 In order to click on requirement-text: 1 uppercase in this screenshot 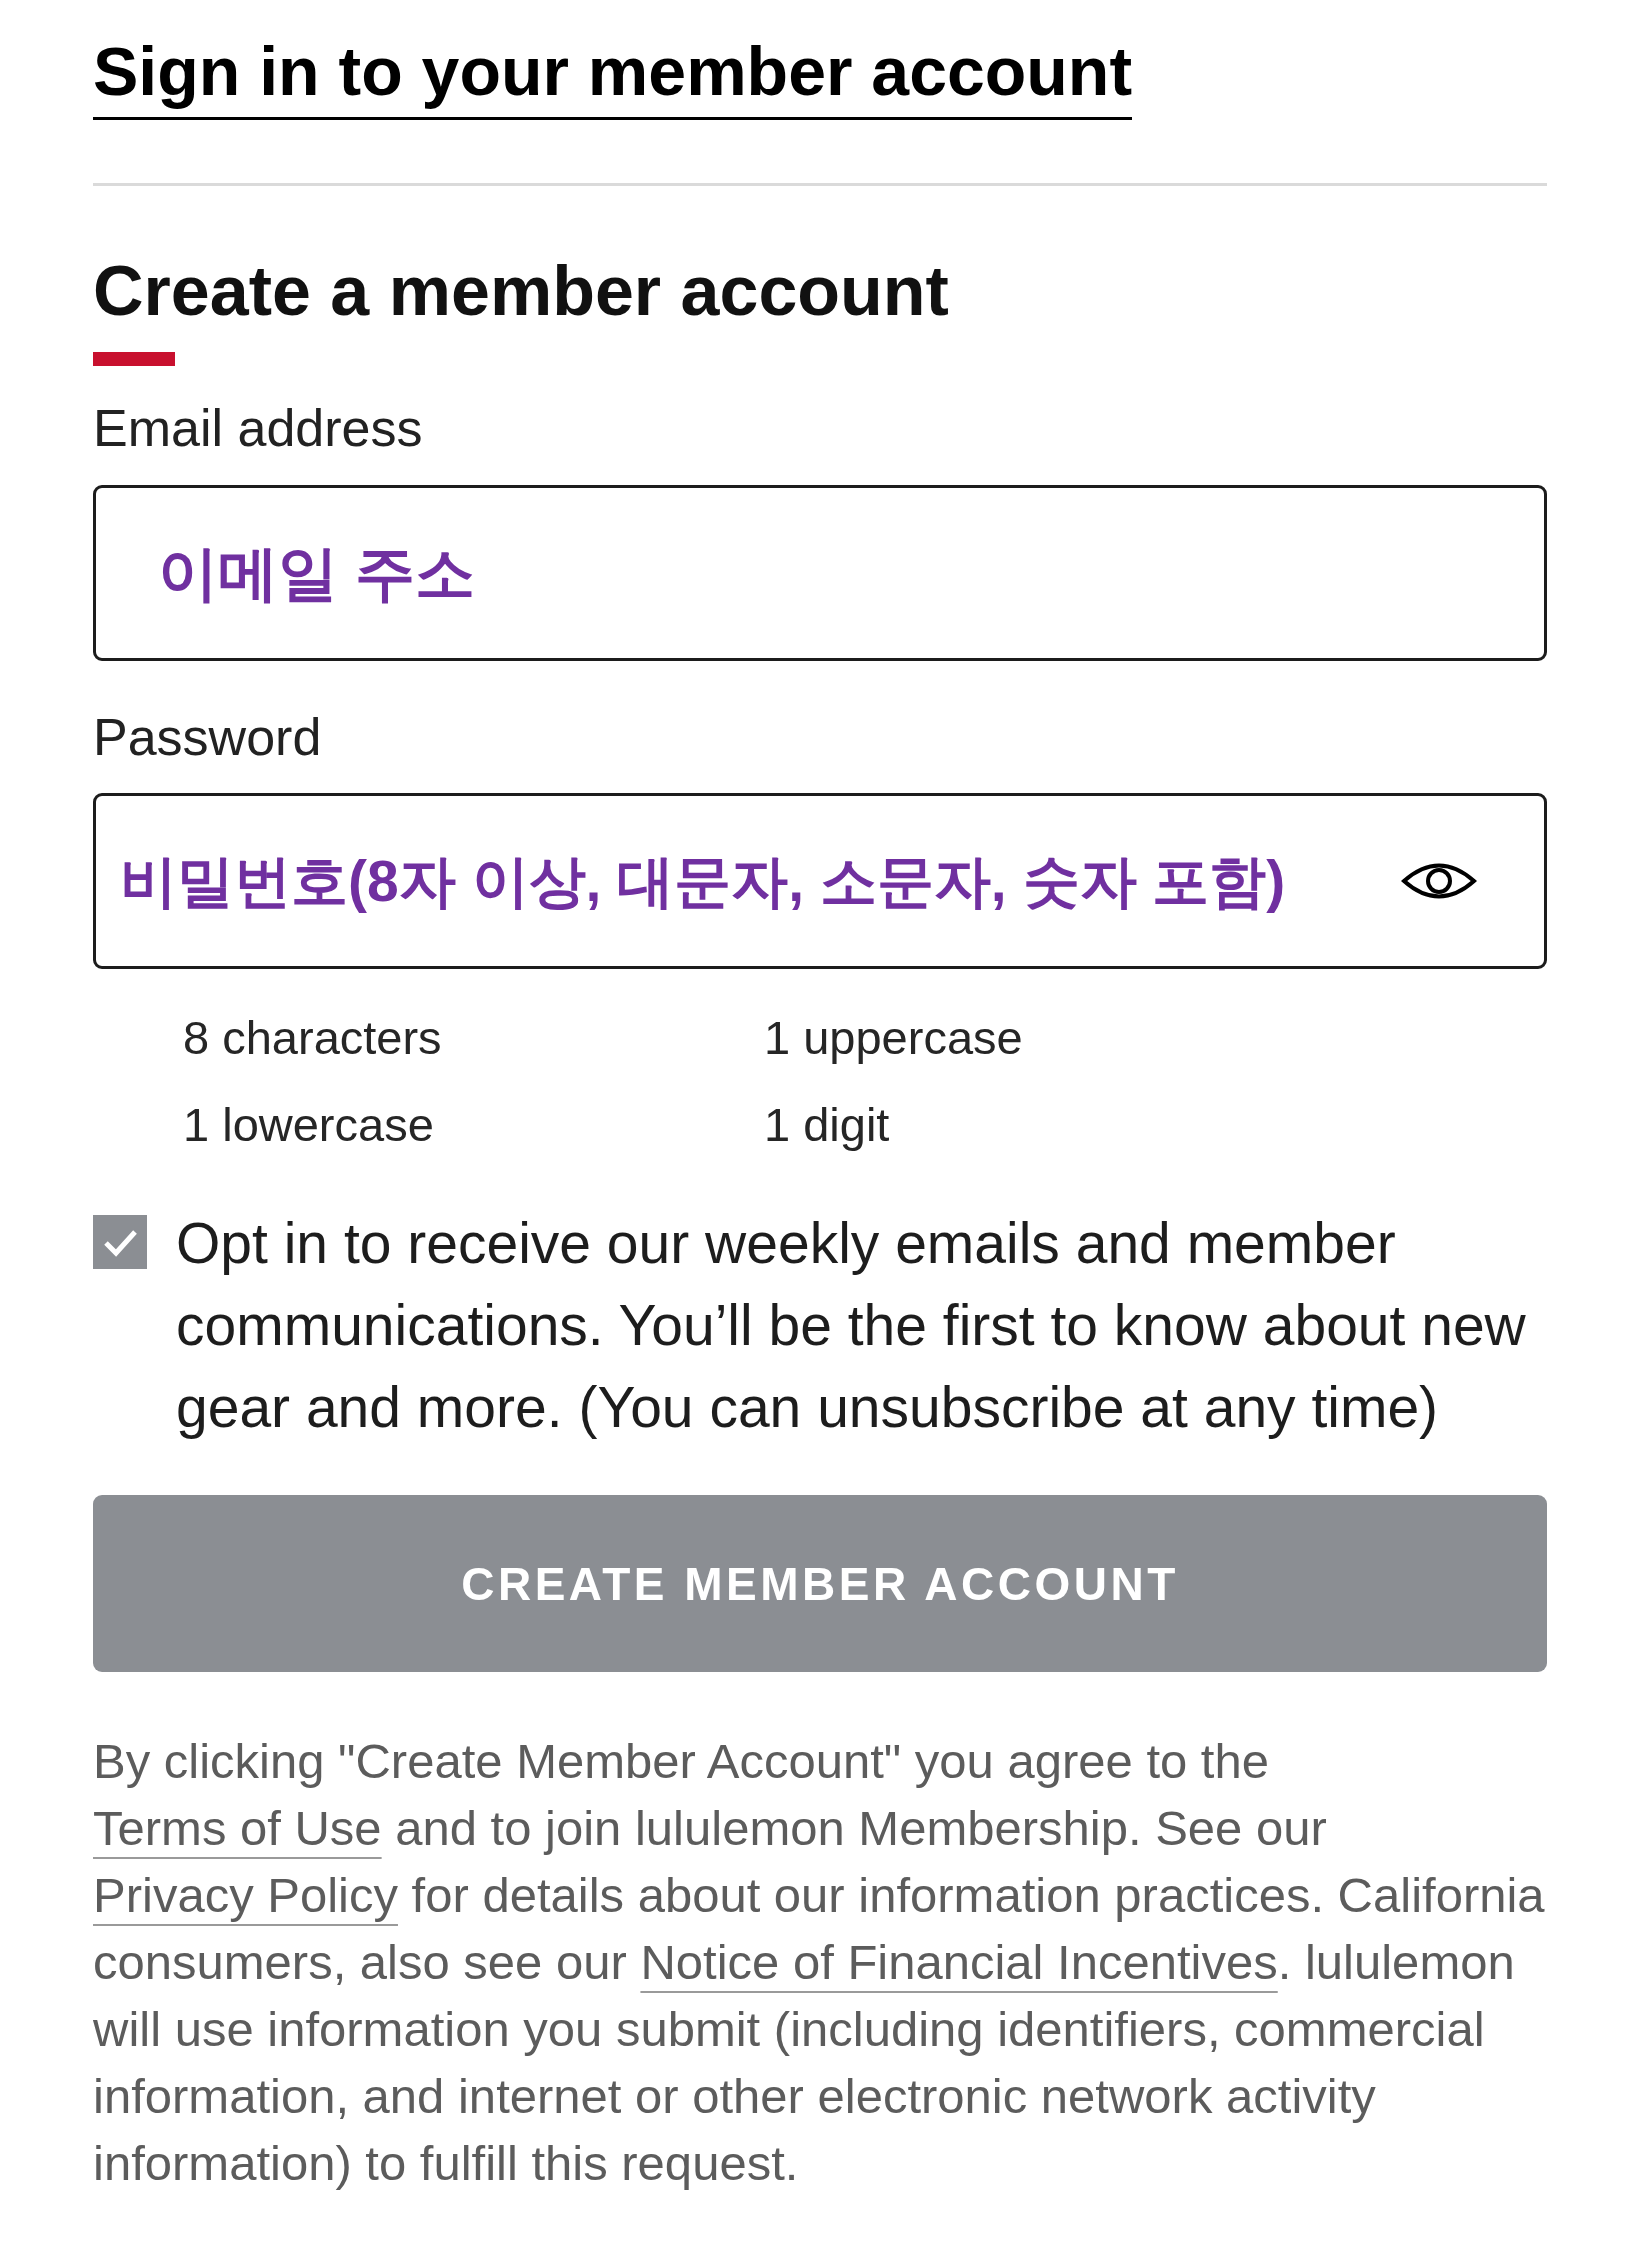, I will do `click(893, 1038)`.